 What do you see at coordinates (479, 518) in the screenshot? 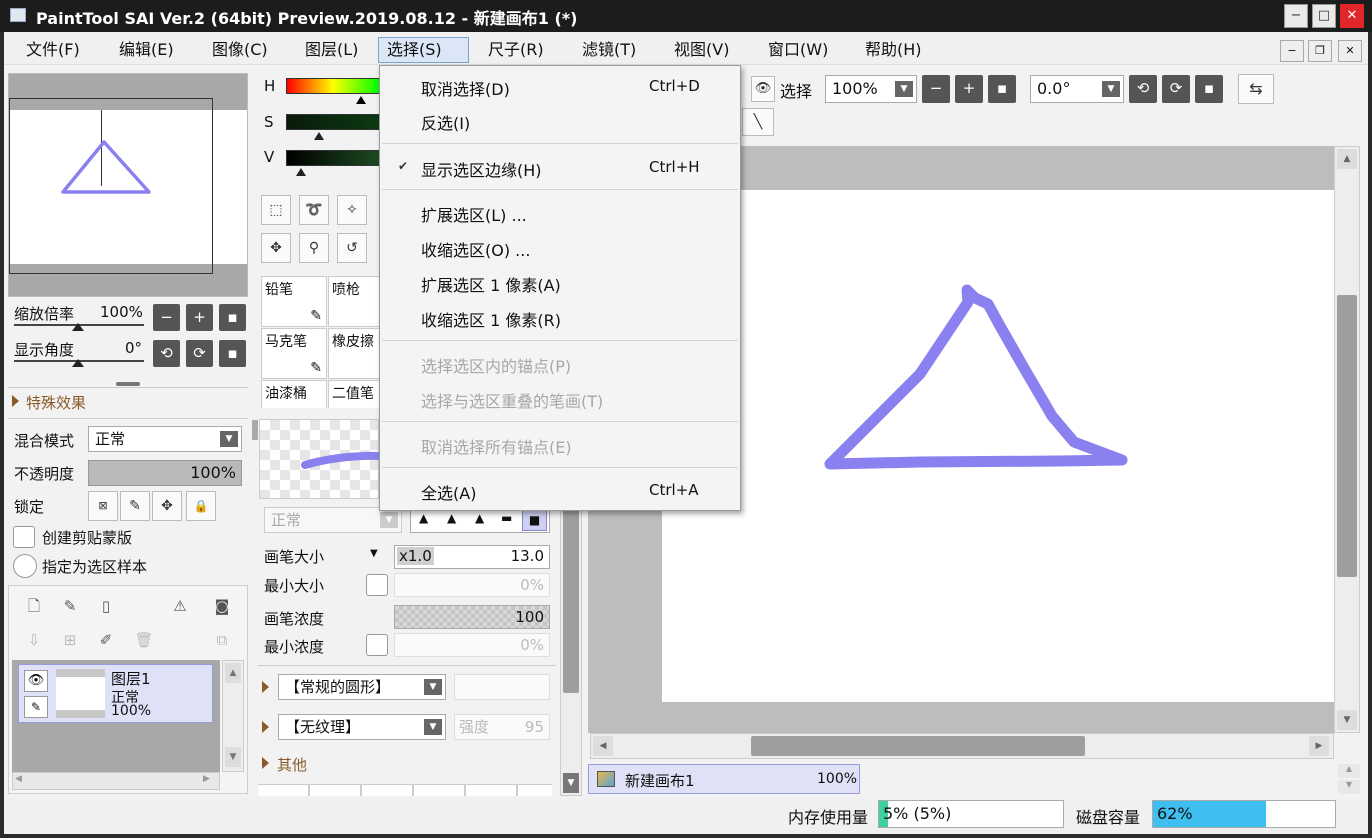
I see `edge-soft-icon: ▲` at bounding box center [479, 518].